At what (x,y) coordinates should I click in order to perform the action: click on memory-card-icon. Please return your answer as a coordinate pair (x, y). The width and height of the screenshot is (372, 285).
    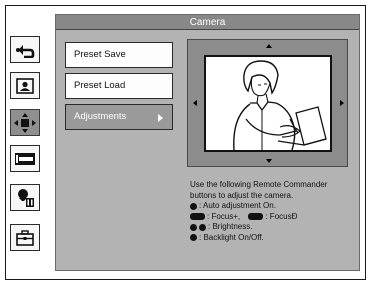
    Looking at the image, I should click on (25, 159).